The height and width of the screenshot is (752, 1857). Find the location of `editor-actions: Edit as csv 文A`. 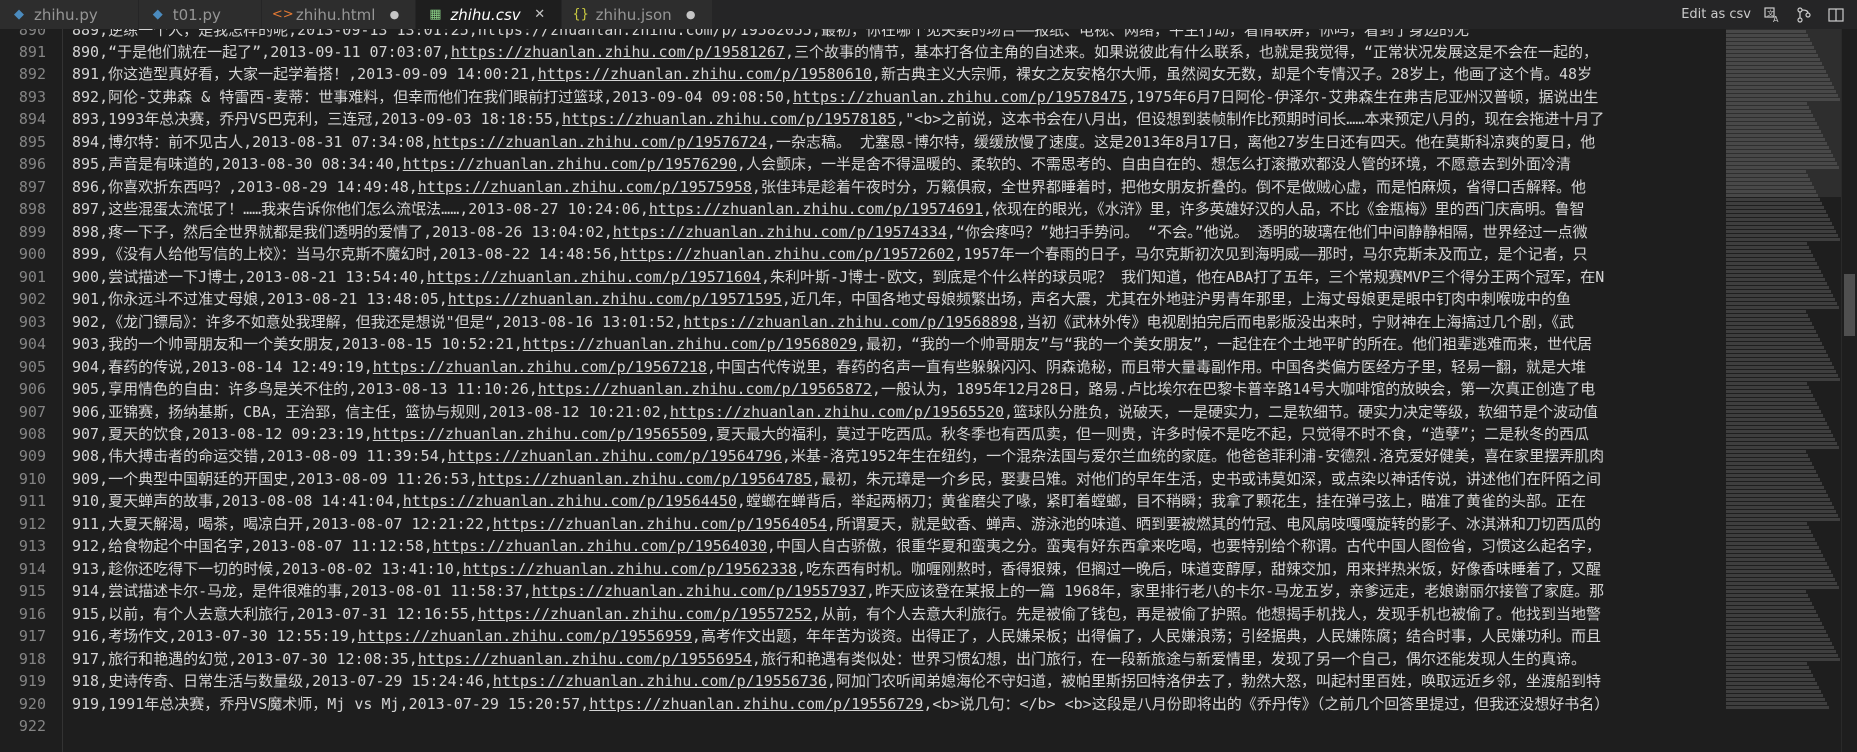

editor-actions: Edit as csv 文A is located at coordinates (1764, 14).